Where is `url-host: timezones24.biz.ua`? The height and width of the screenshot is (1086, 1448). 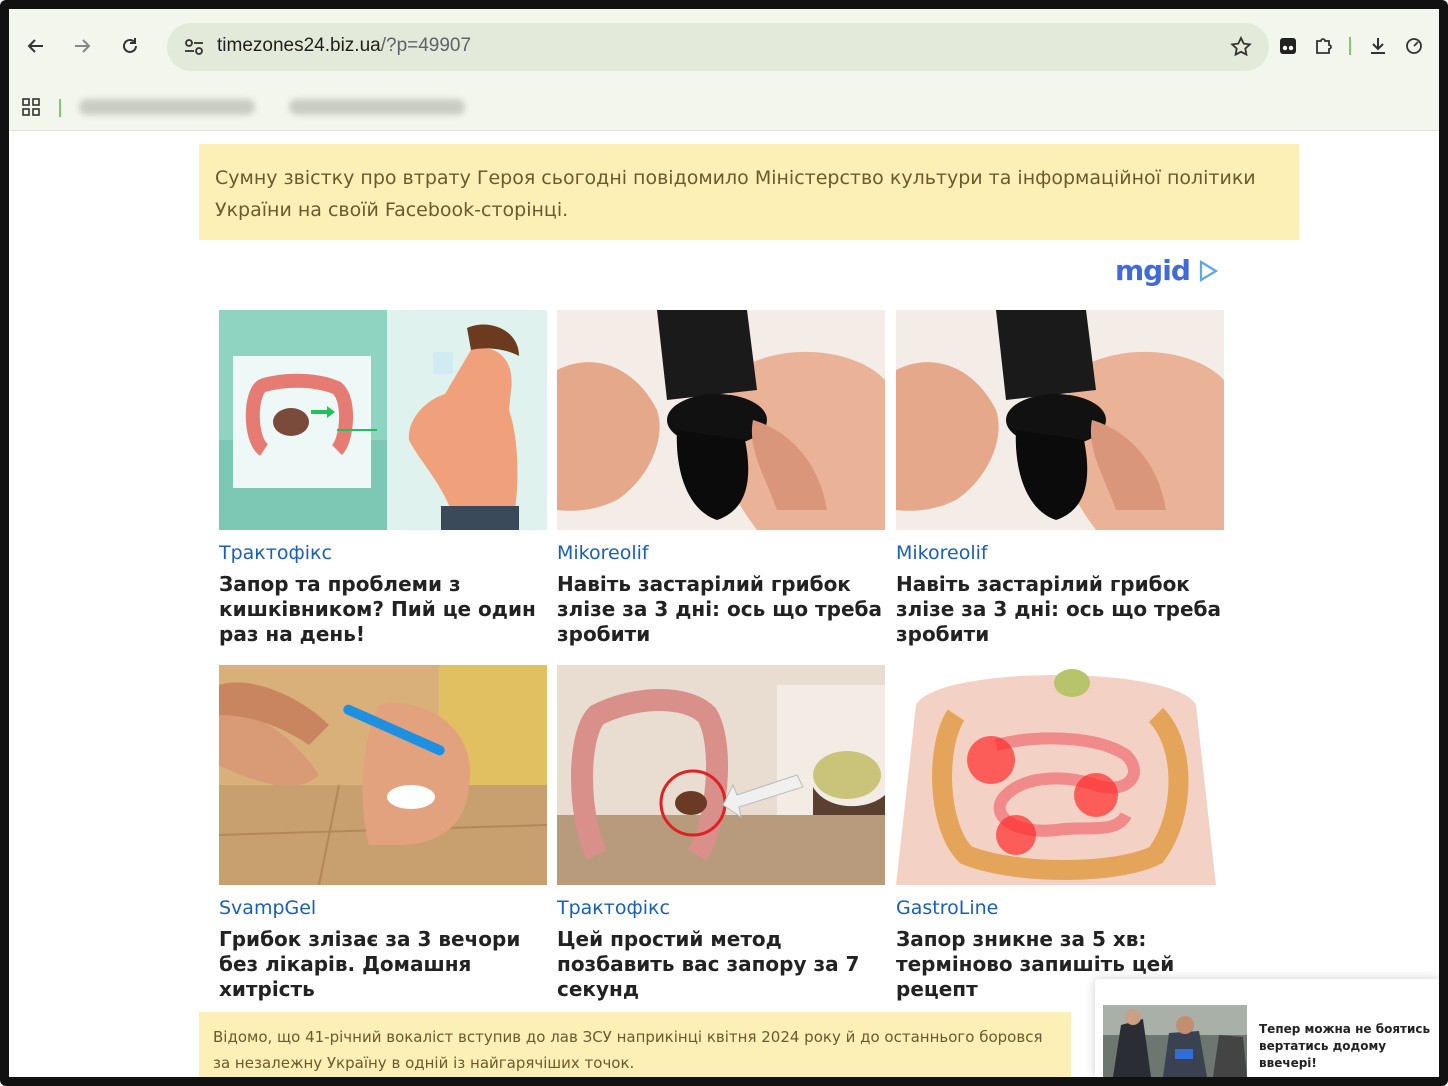
url-host: timezones24.biz.ua is located at coordinates (299, 45).